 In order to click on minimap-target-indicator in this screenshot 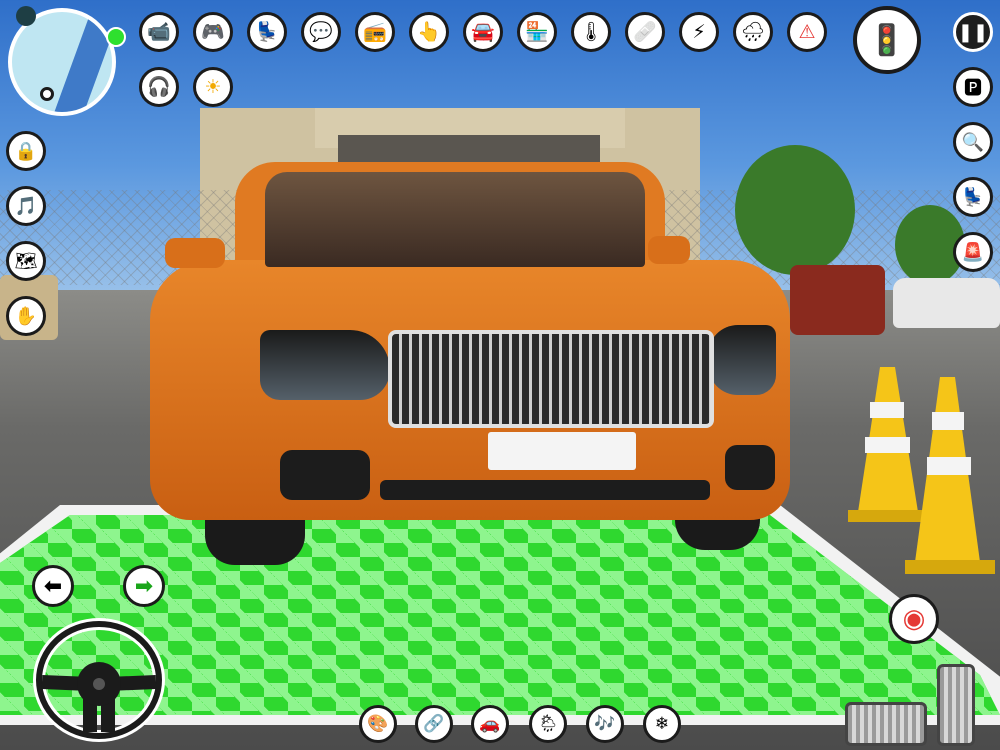, I will do `click(116, 37)`.